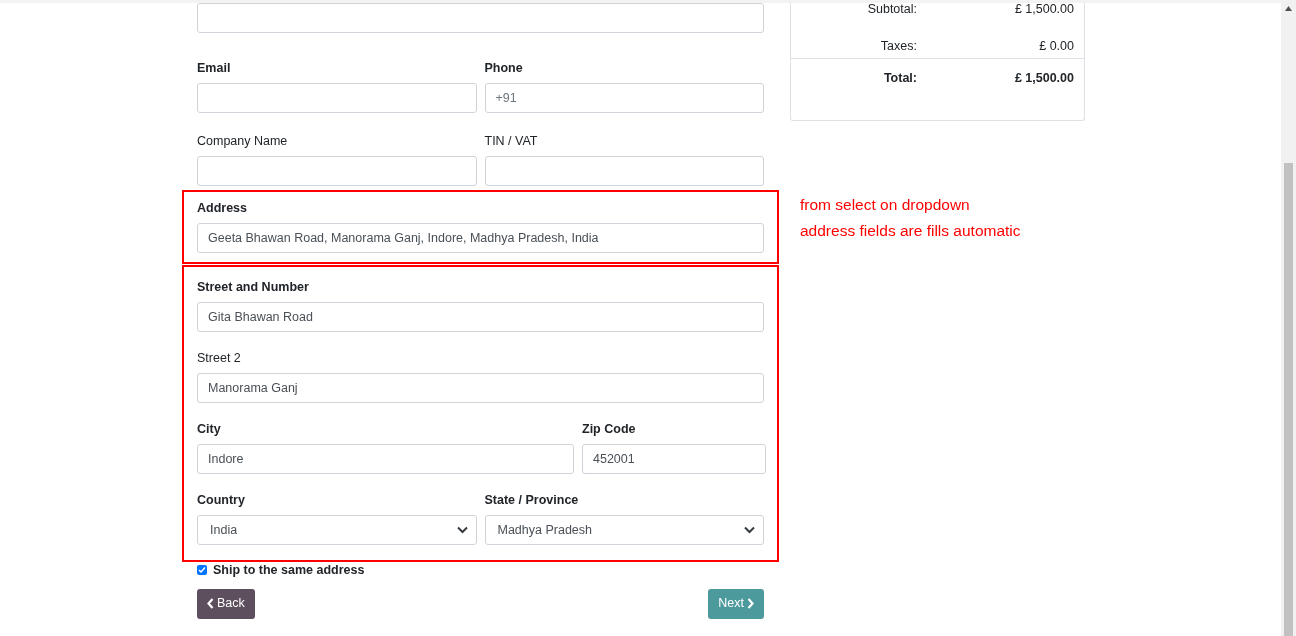 This screenshot has width=1296, height=636. I want to click on field-label: City, so click(209, 429).